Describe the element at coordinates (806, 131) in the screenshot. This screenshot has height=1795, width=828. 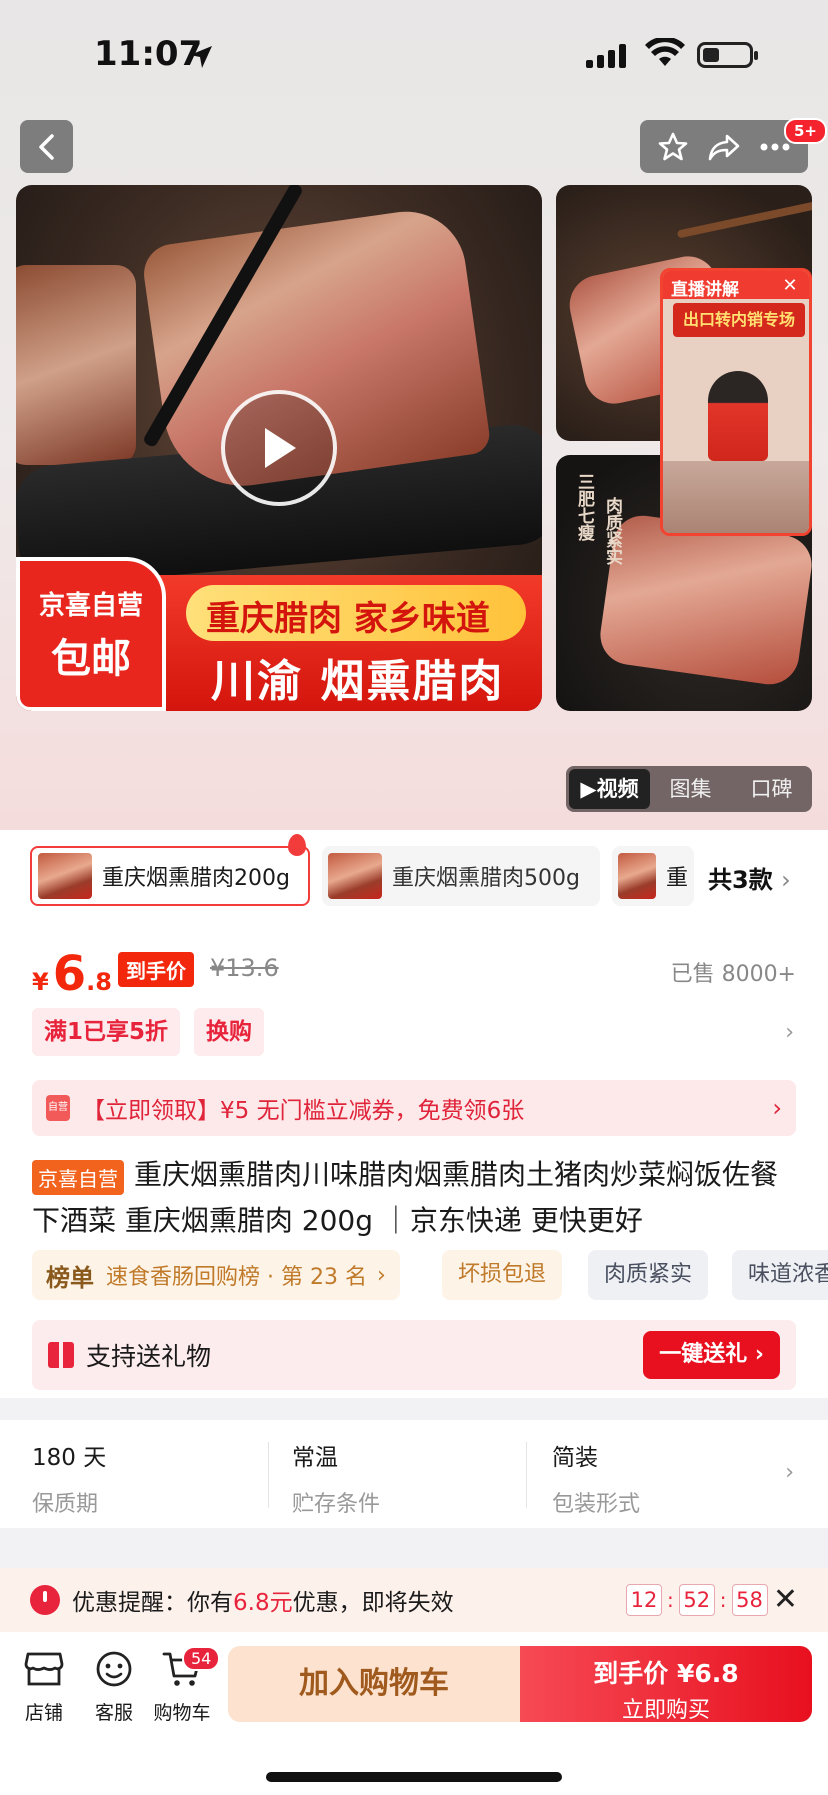
I see `more-badge: 5+` at that location.